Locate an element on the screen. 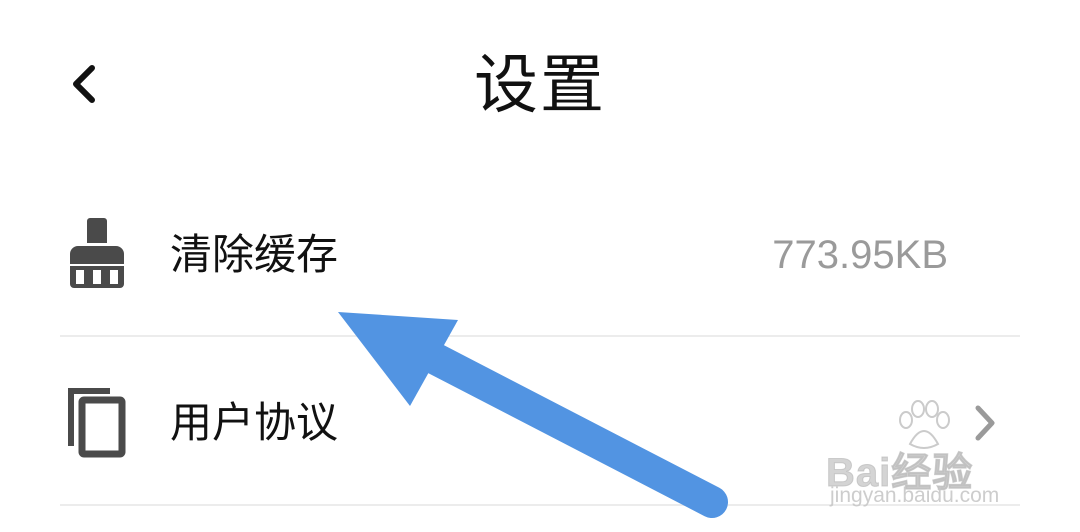 This screenshot has width=1080, height=532. clear-cache-label: 清除缓存 is located at coordinates (254, 254).